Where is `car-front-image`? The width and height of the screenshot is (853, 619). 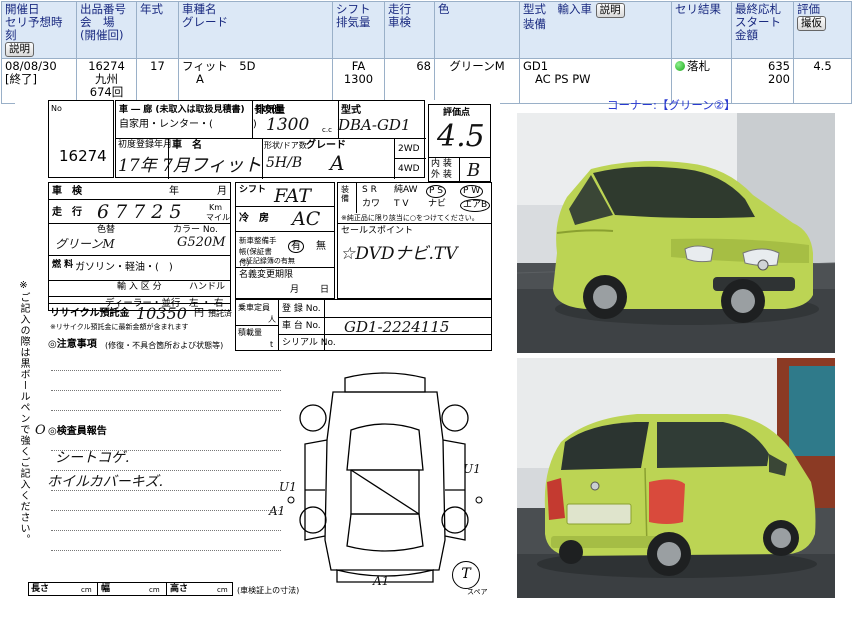 car-front-image is located at coordinates (676, 233).